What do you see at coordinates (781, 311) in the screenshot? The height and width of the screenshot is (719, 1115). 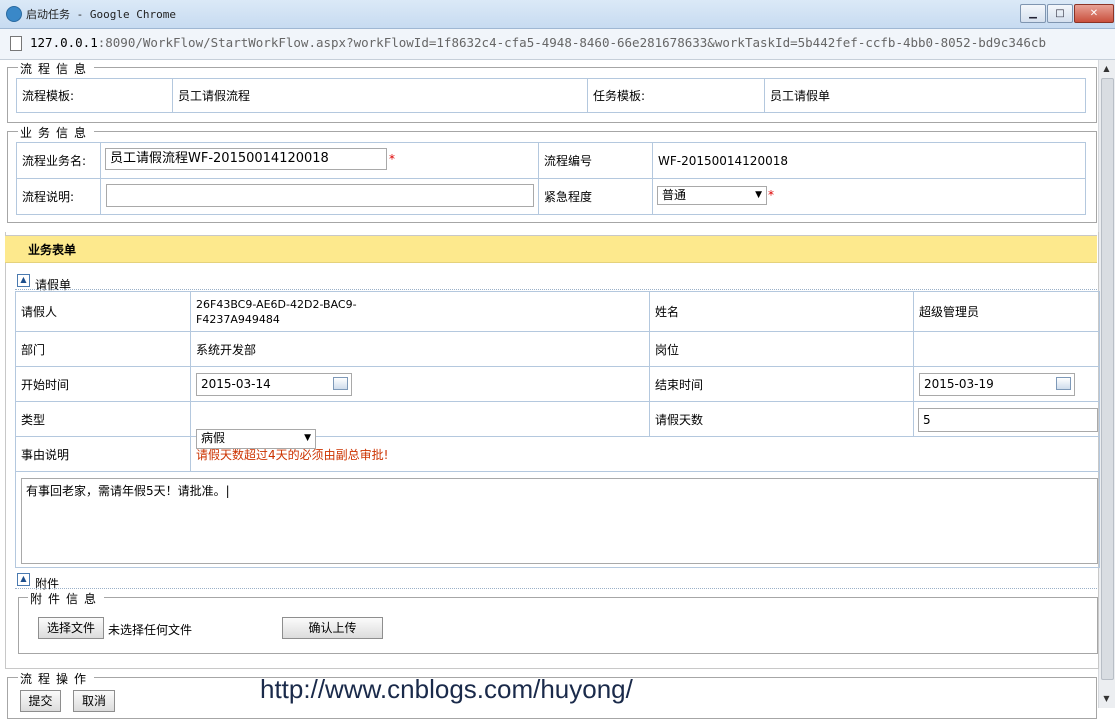 I see `name-label: 姓名` at bounding box center [781, 311].